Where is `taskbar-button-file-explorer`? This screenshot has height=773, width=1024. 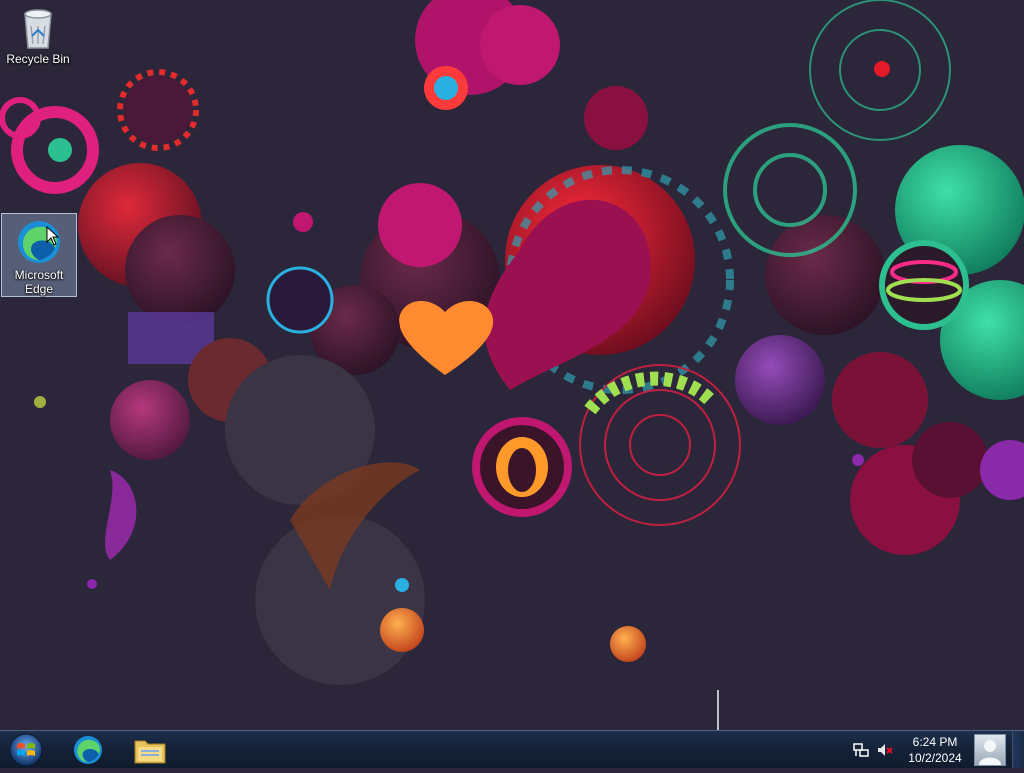
taskbar-button-file-explorer is located at coordinates (150, 750).